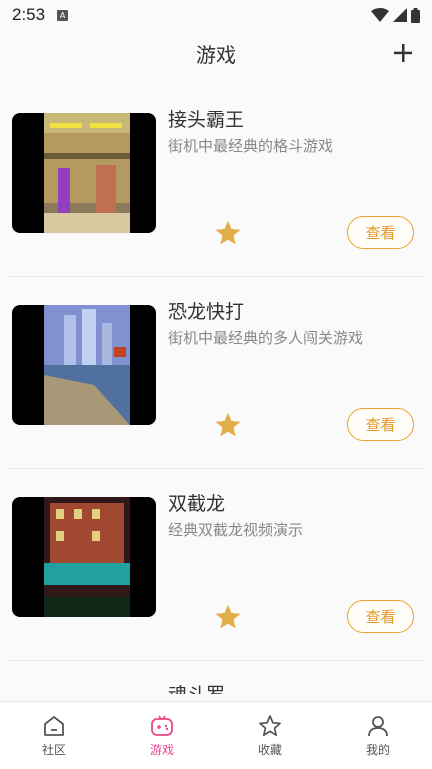 This screenshot has height=769, width=432. I want to click on game-title: 双截龙, so click(197, 504).